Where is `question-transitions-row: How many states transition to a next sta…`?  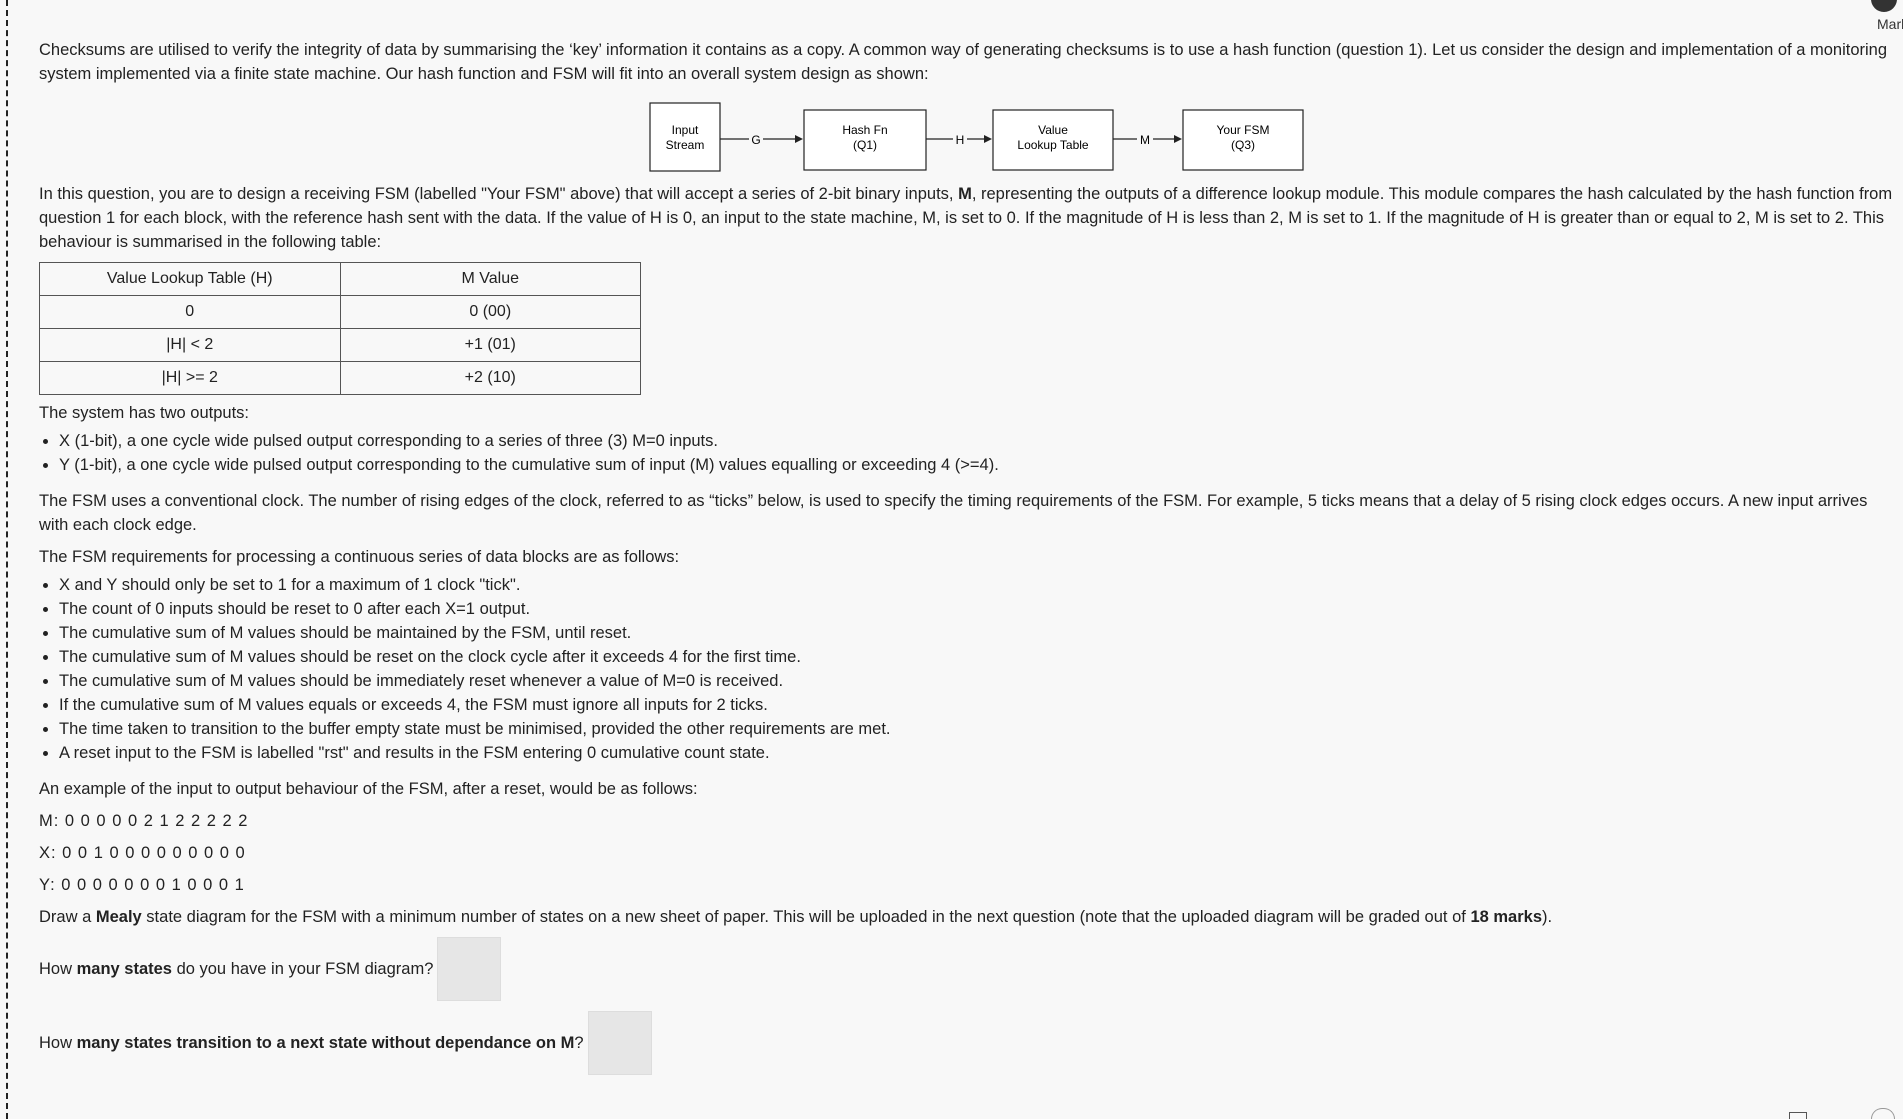
question-transitions-row: How many states transition to a next sta… is located at coordinates (969, 1043).